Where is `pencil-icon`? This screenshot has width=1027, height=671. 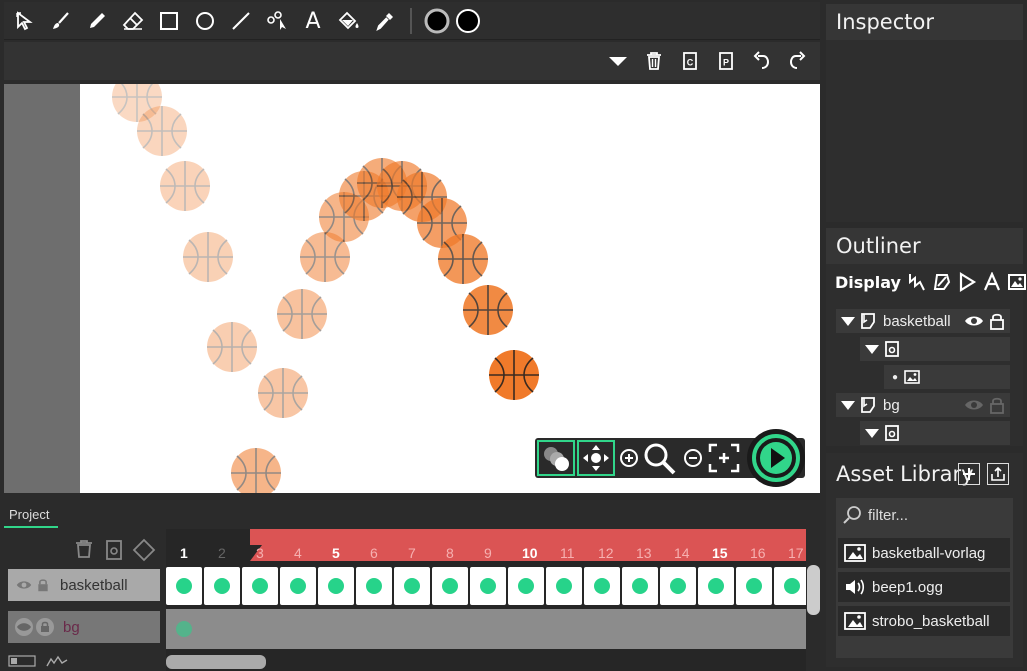
pencil-icon is located at coordinates (97, 21).